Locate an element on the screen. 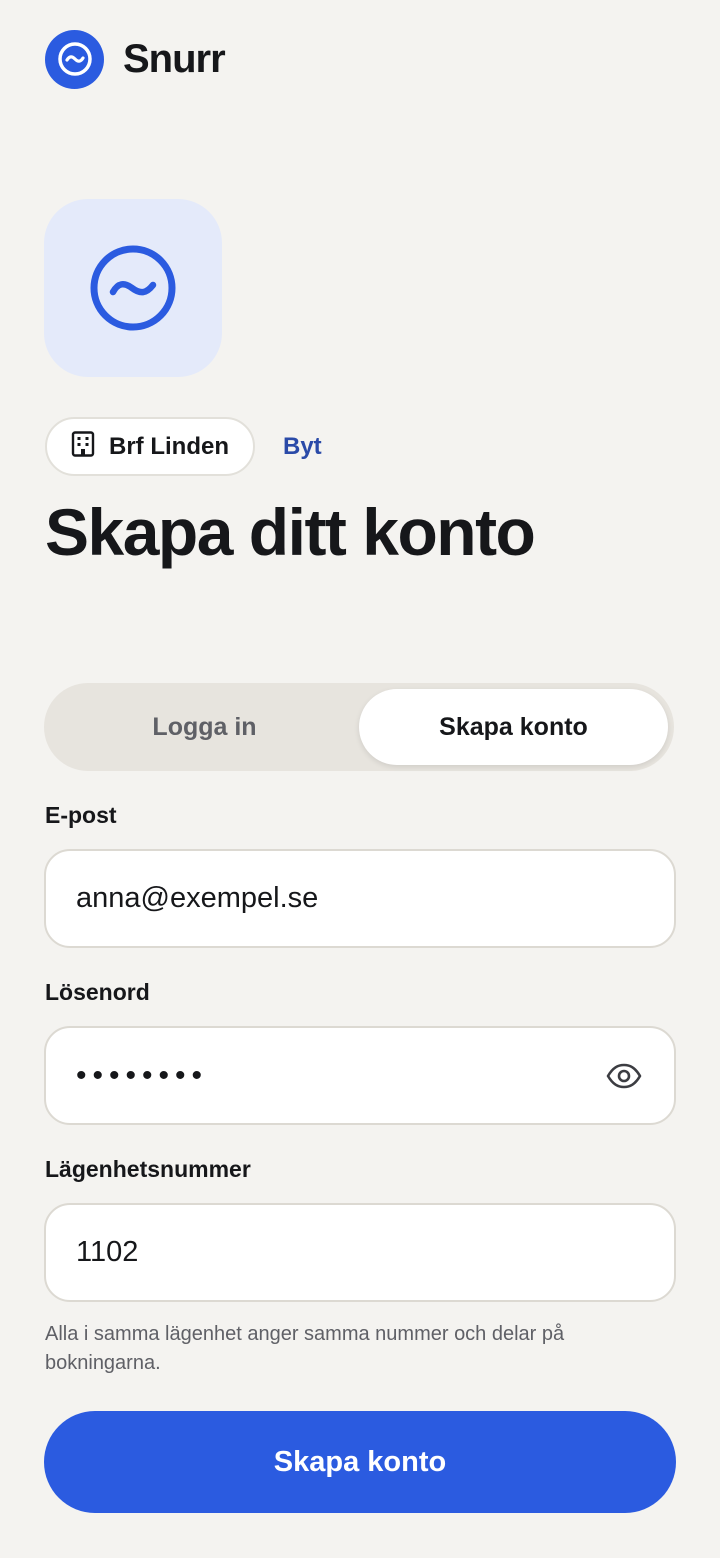 Image resolution: width=720 pixels, height=1558 pixels. auth-tabs: Logga in Skapa konto is located at coordinates (359, 727).